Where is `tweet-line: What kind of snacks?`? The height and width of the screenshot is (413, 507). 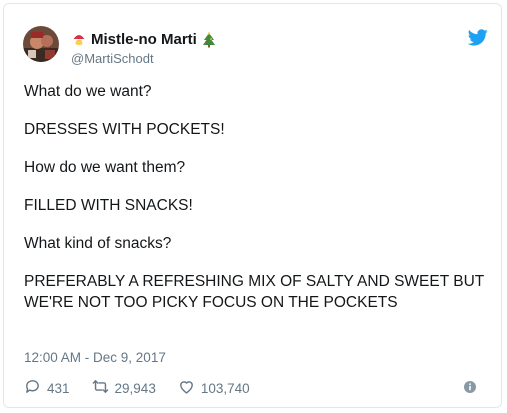 tweet-line: What kind of snacks? is located at coordinates (98, 243).